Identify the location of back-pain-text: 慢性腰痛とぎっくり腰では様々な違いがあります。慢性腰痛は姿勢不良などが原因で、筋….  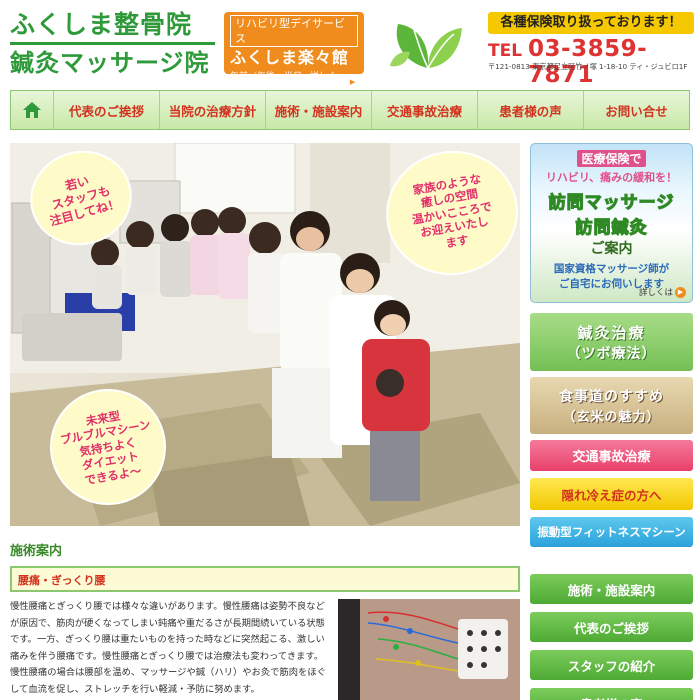
(168, 648).